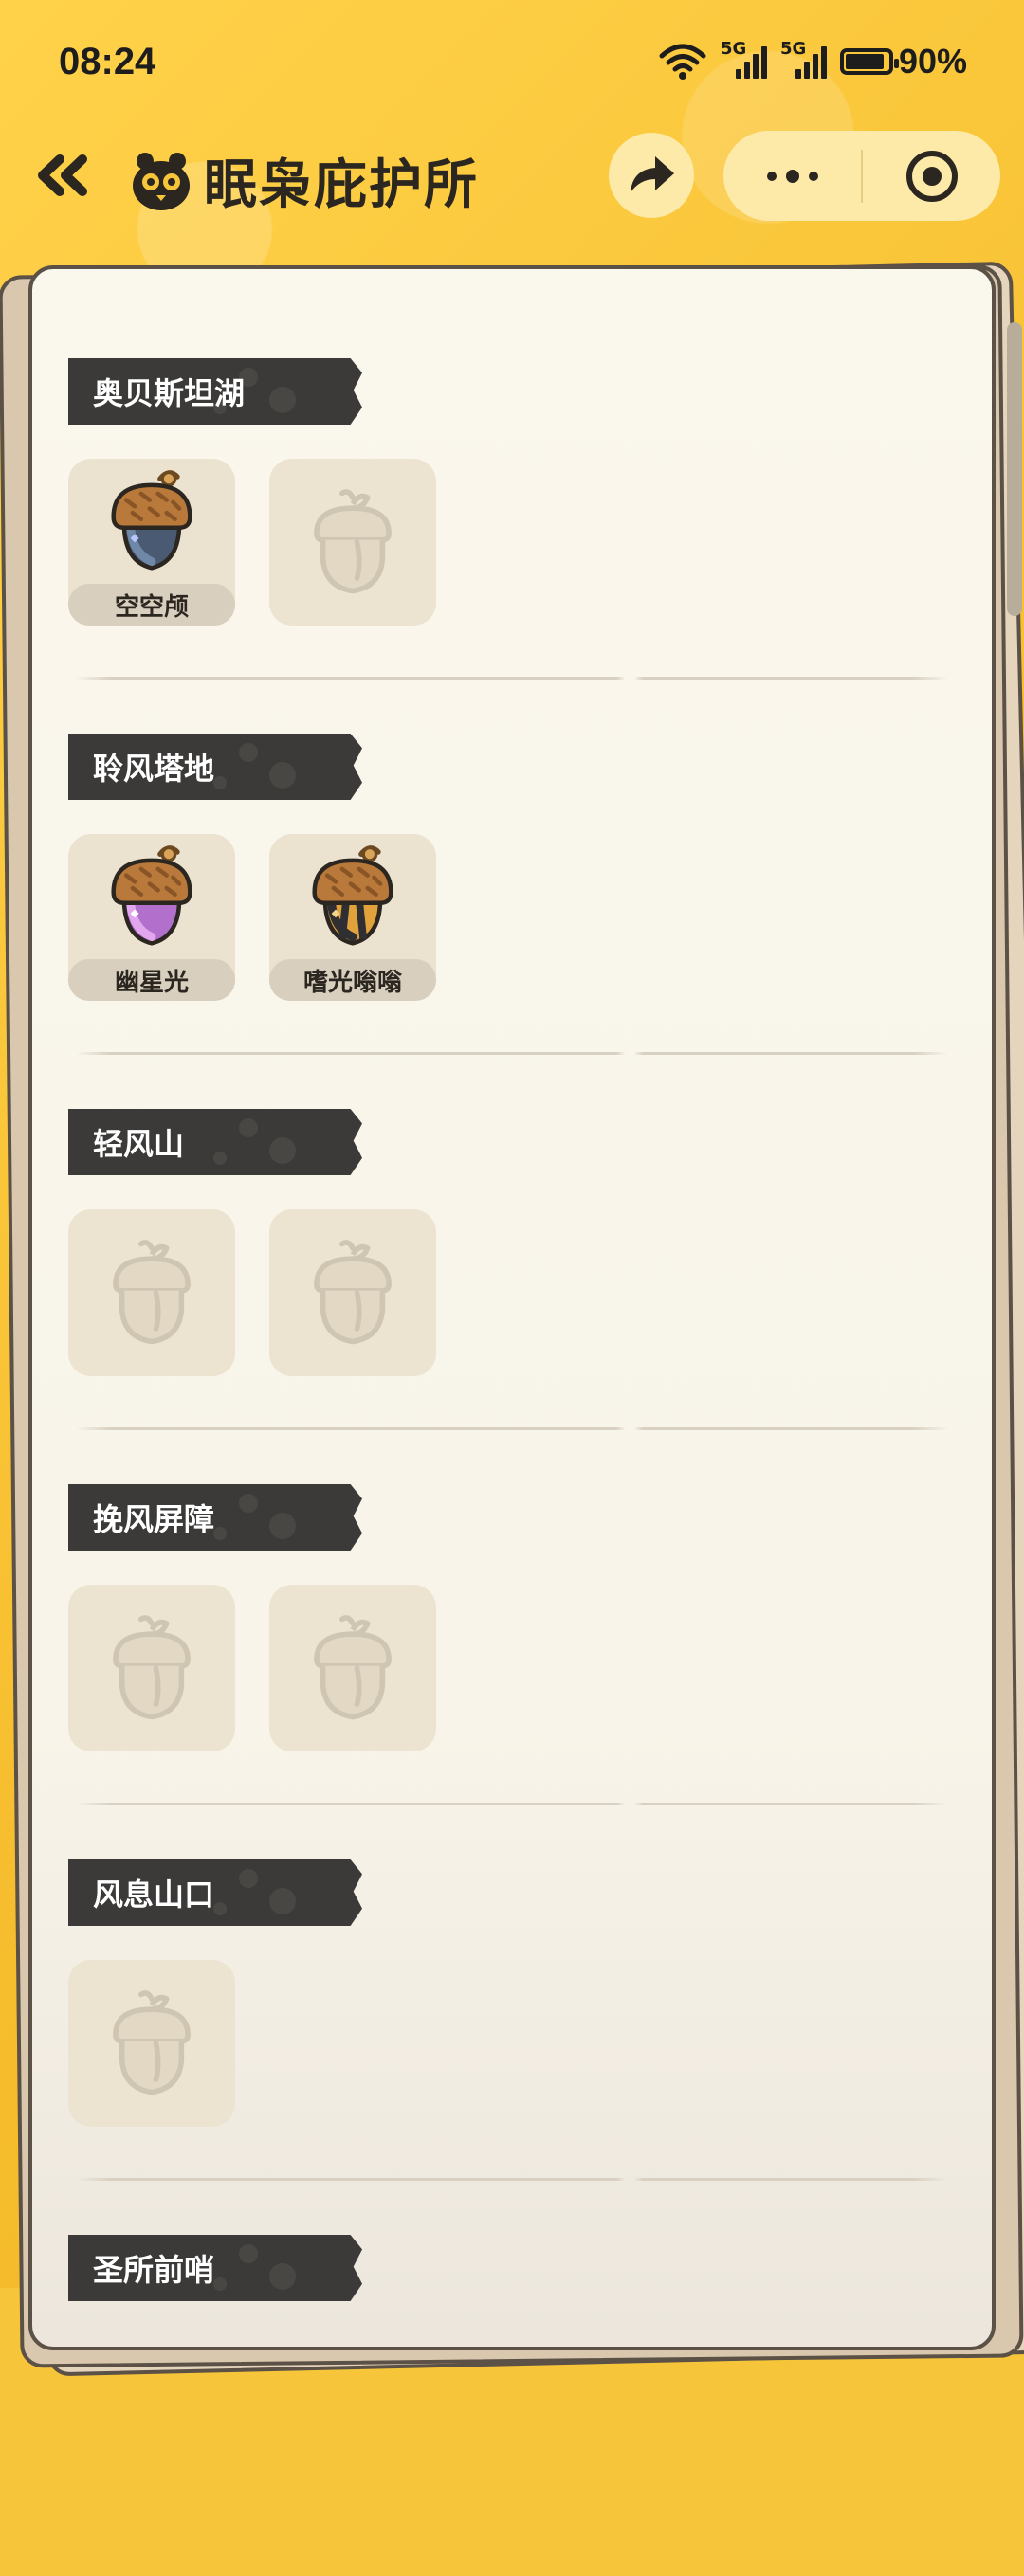 This screenshot has width=1024, height=2576. What do you see at coordinates (509, 528) in the screenshot?
I see `area-section: 奥贝斯坦湖空空颅` at bounding box center [509, 528].